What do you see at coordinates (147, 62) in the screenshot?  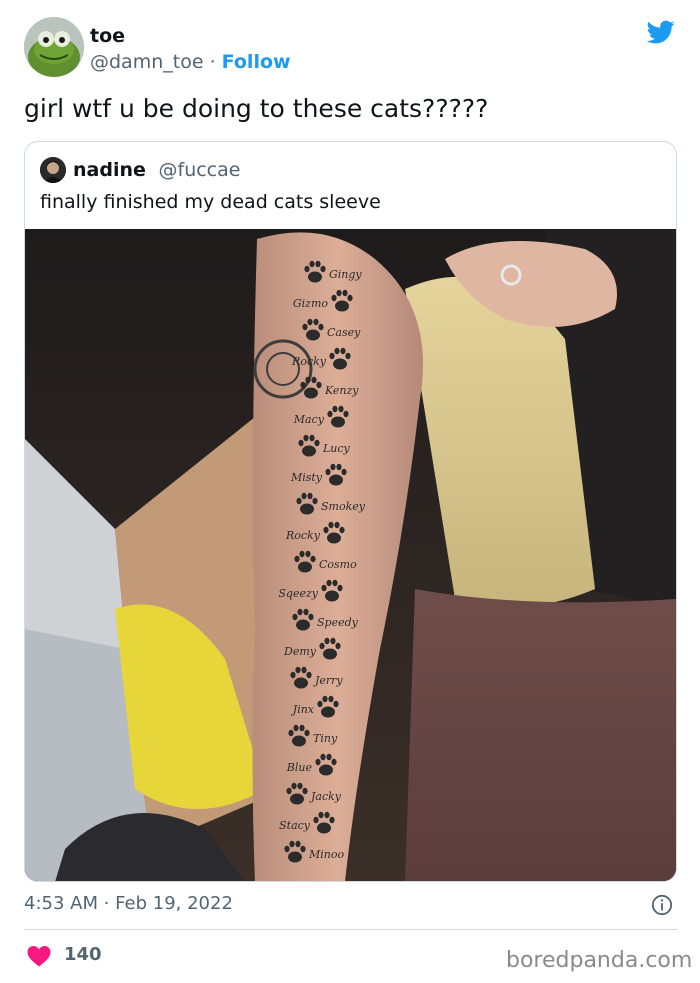 I see `author-handle: @damn_toe` at bounding box center [147, 62].